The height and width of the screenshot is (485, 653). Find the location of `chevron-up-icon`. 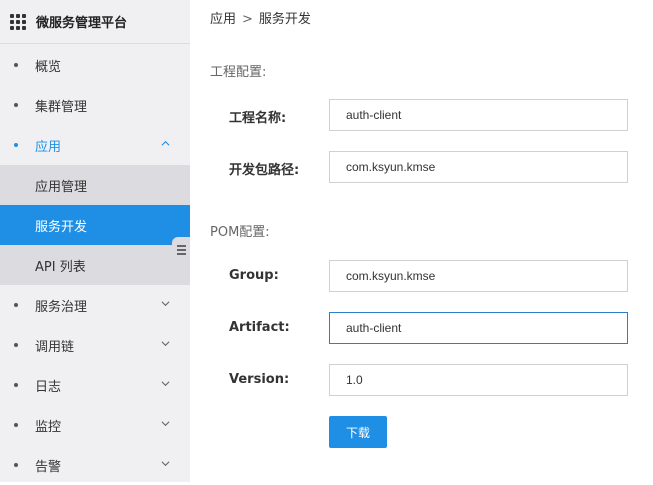

chevron-up-icon is located at coordinates (165, 143).